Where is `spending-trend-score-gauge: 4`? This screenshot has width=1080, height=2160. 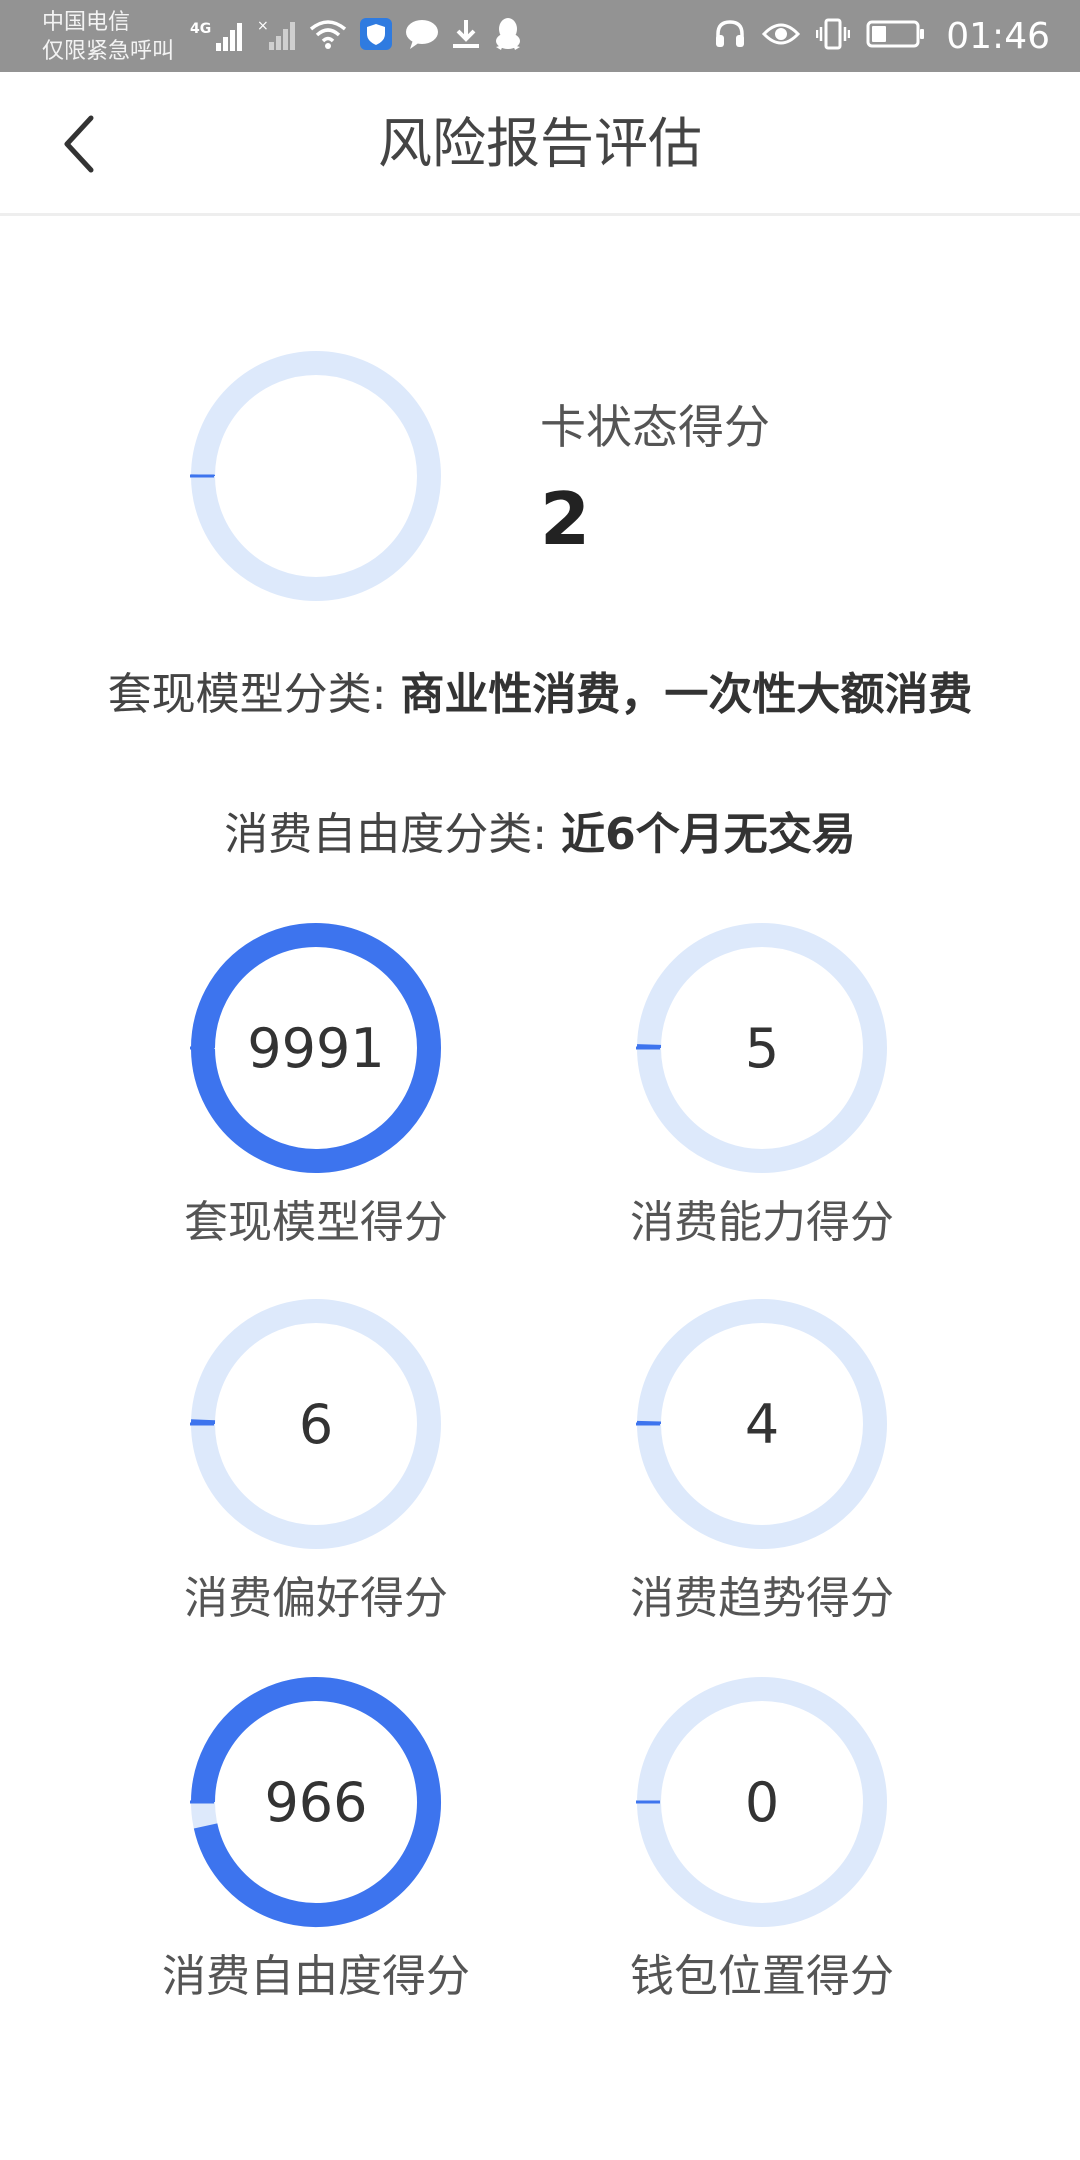
spending-trend-score-gauge: 4 is located at coordinates (762, 1424).